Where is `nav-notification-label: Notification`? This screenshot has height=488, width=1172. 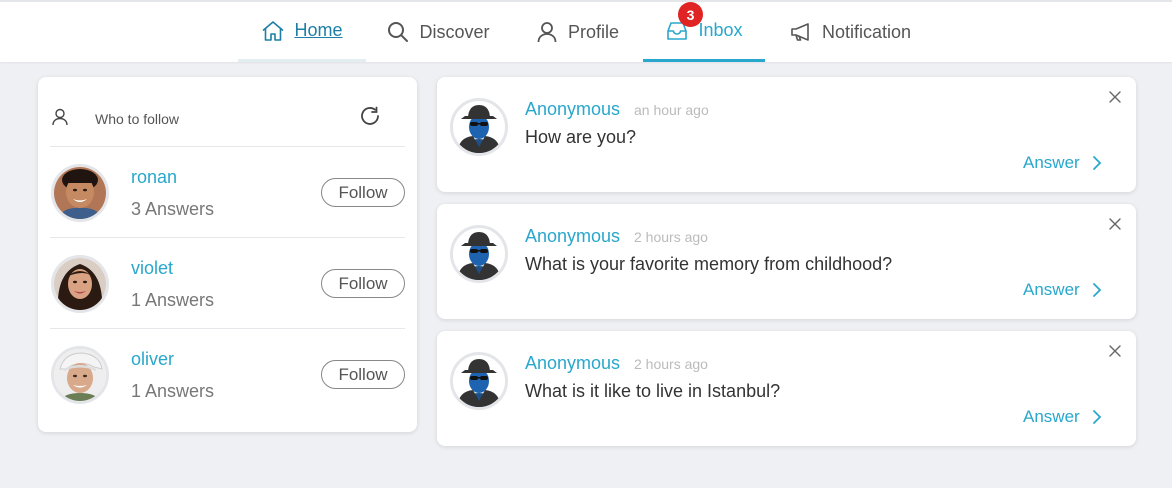 nav-notification-label: Notification is located at coordinates (866, 31).